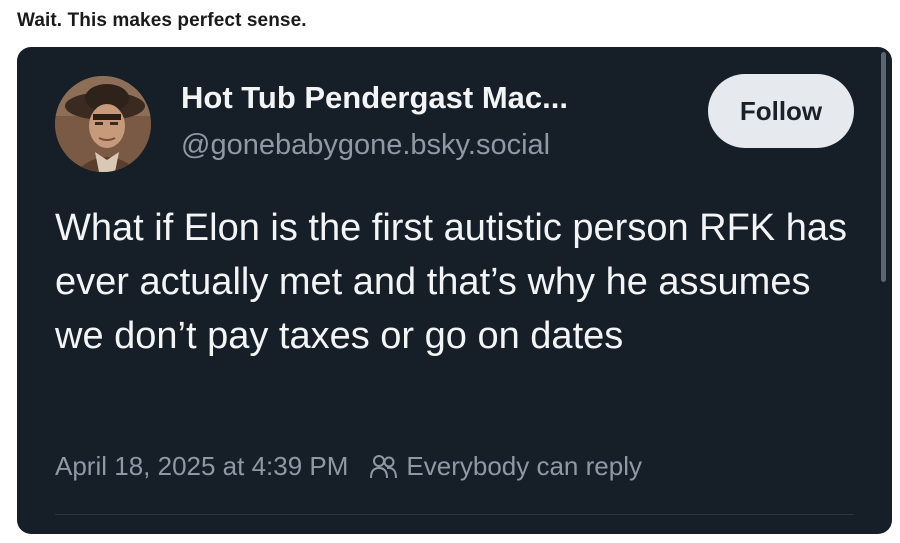 This screenshot has width=900, height=543. I want to click on post-timestamp: April 18, 2025 at 4:39 PM, so click(201, 466).